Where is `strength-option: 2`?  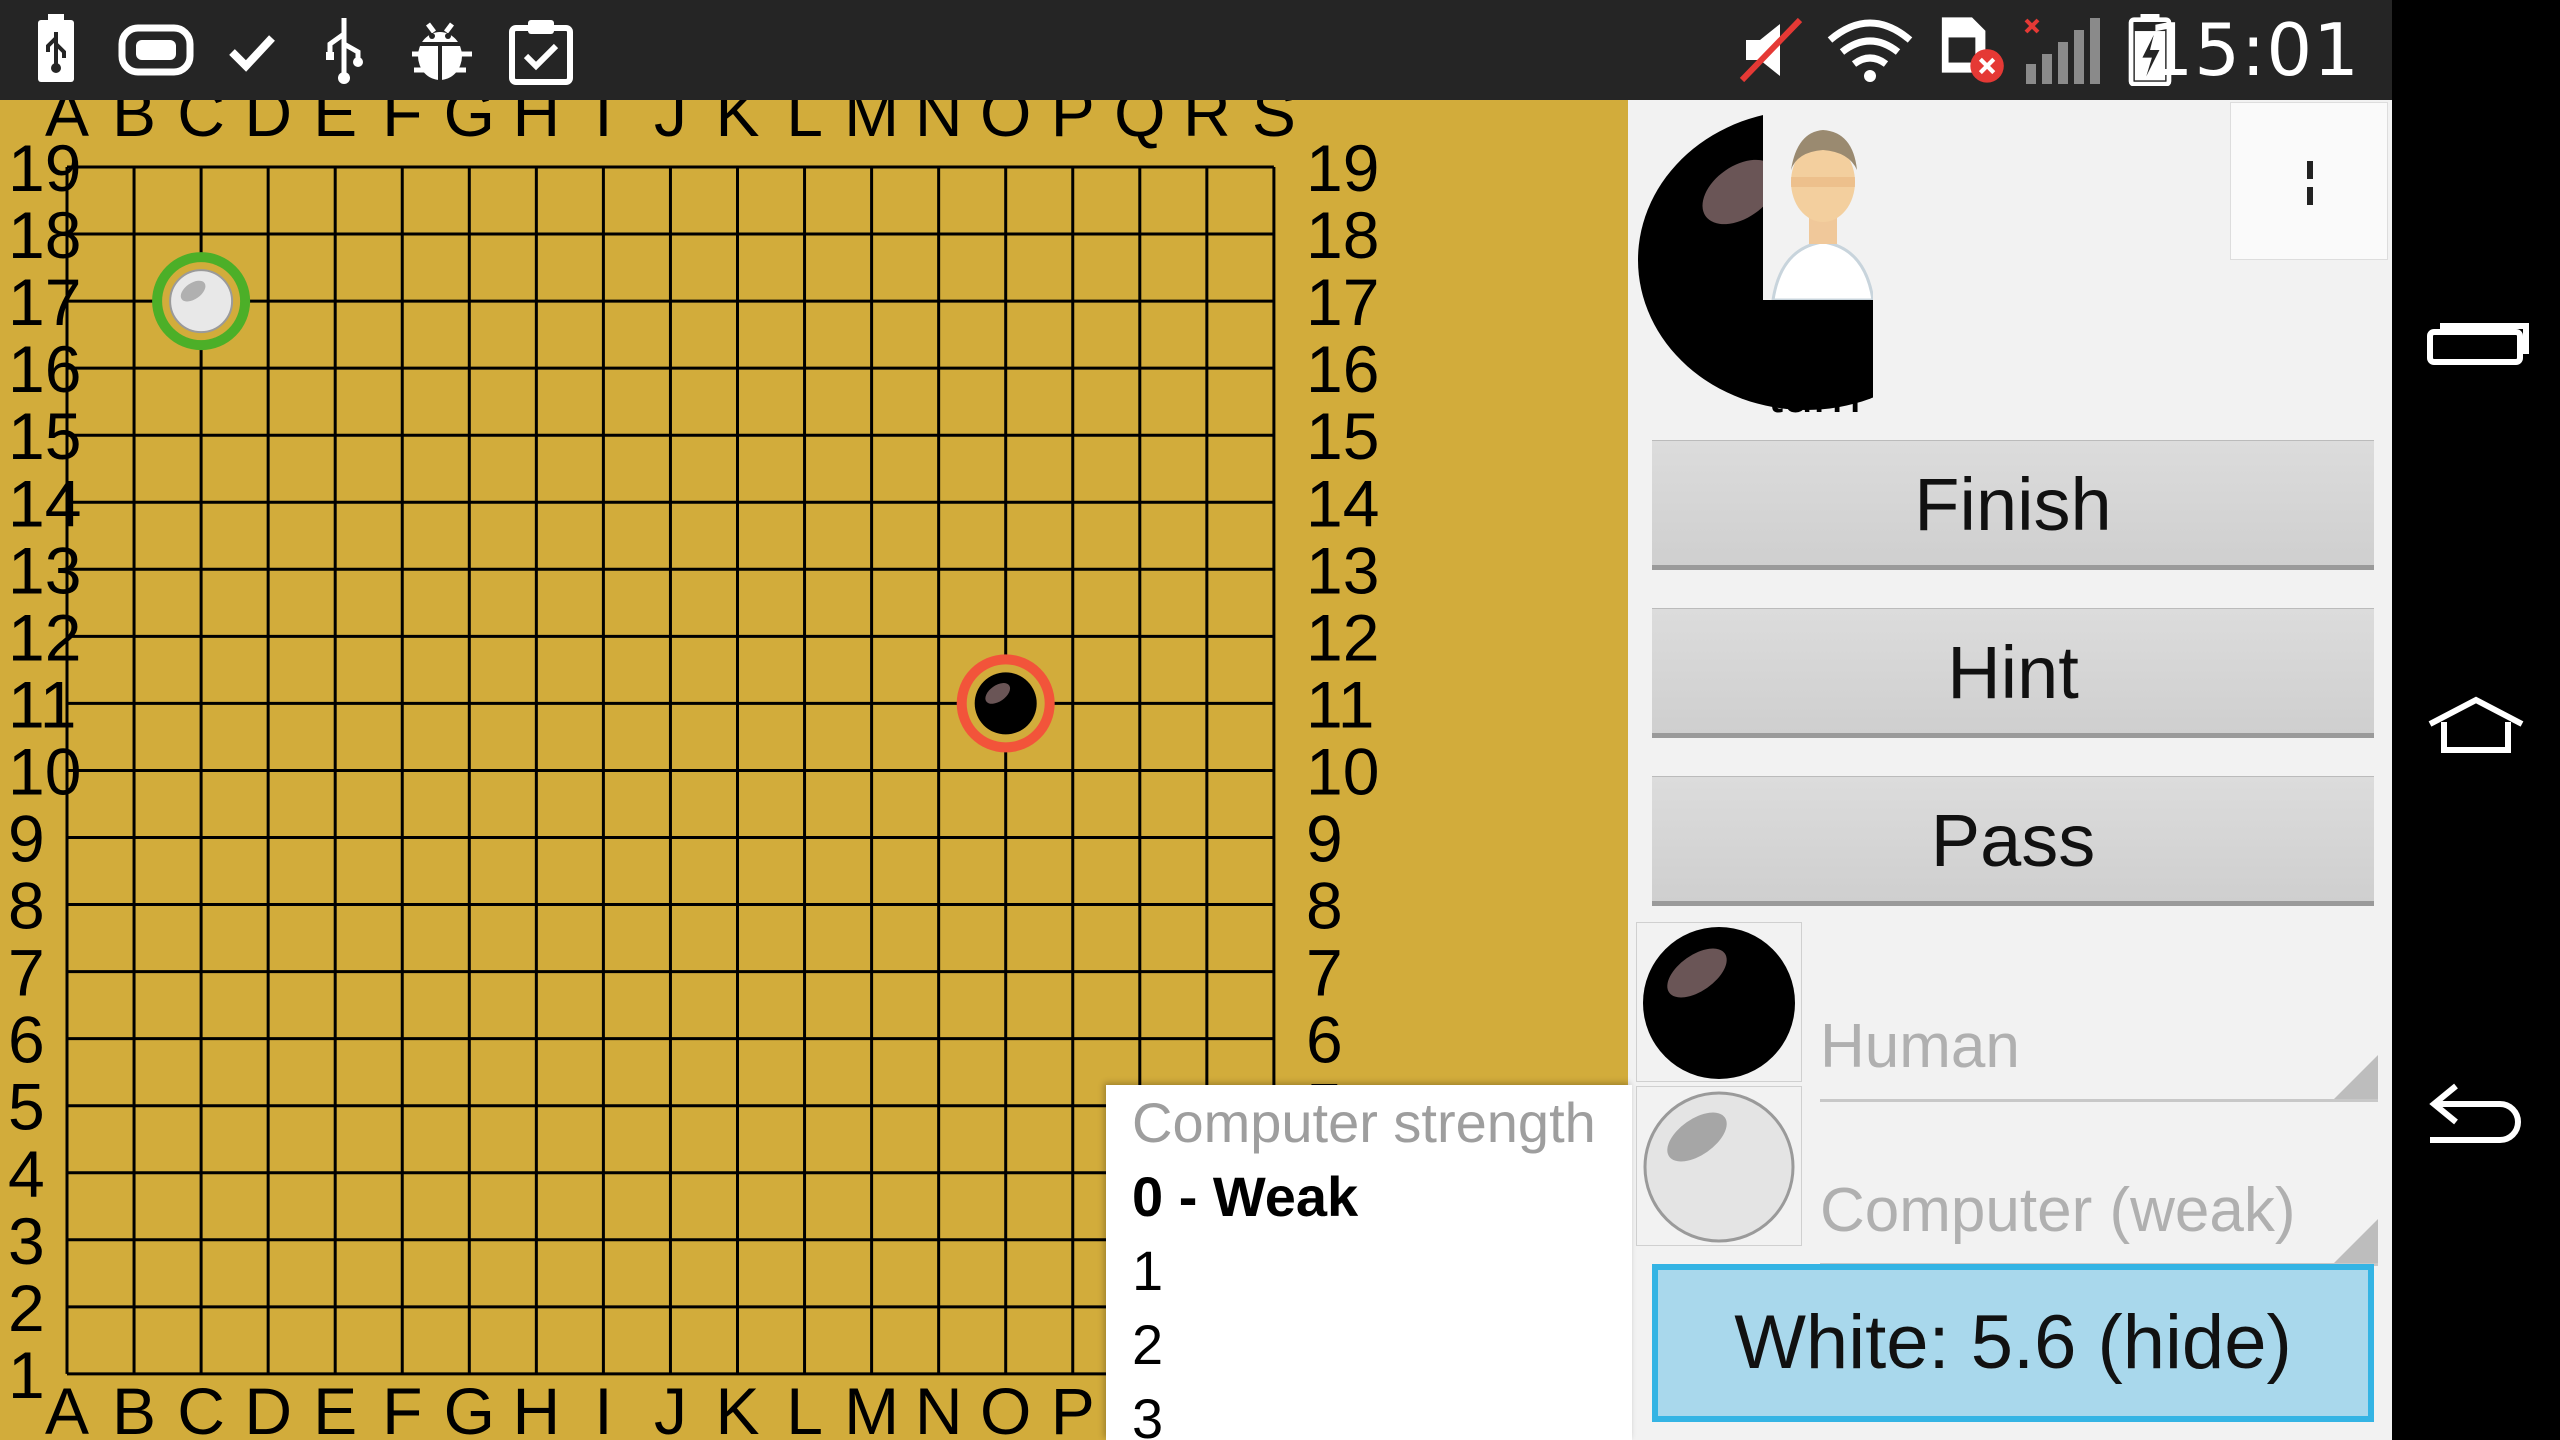
strength-option: 2 is located at coordinates (1372, 1345).